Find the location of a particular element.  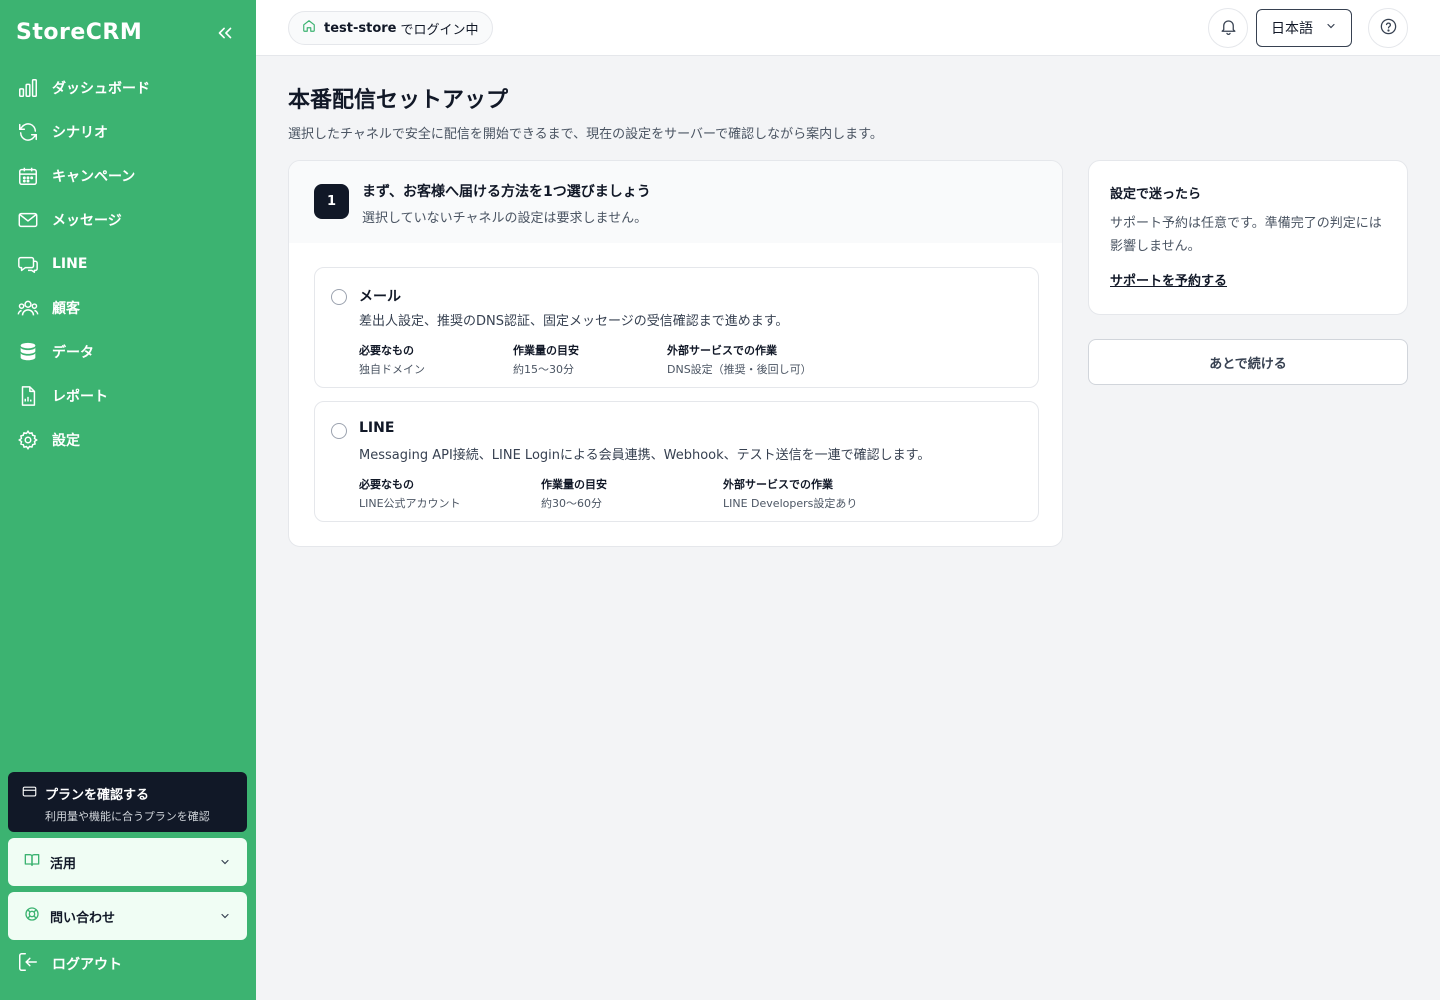

meta-value: LINE公式アカウント is located at coordinates (410, 503).